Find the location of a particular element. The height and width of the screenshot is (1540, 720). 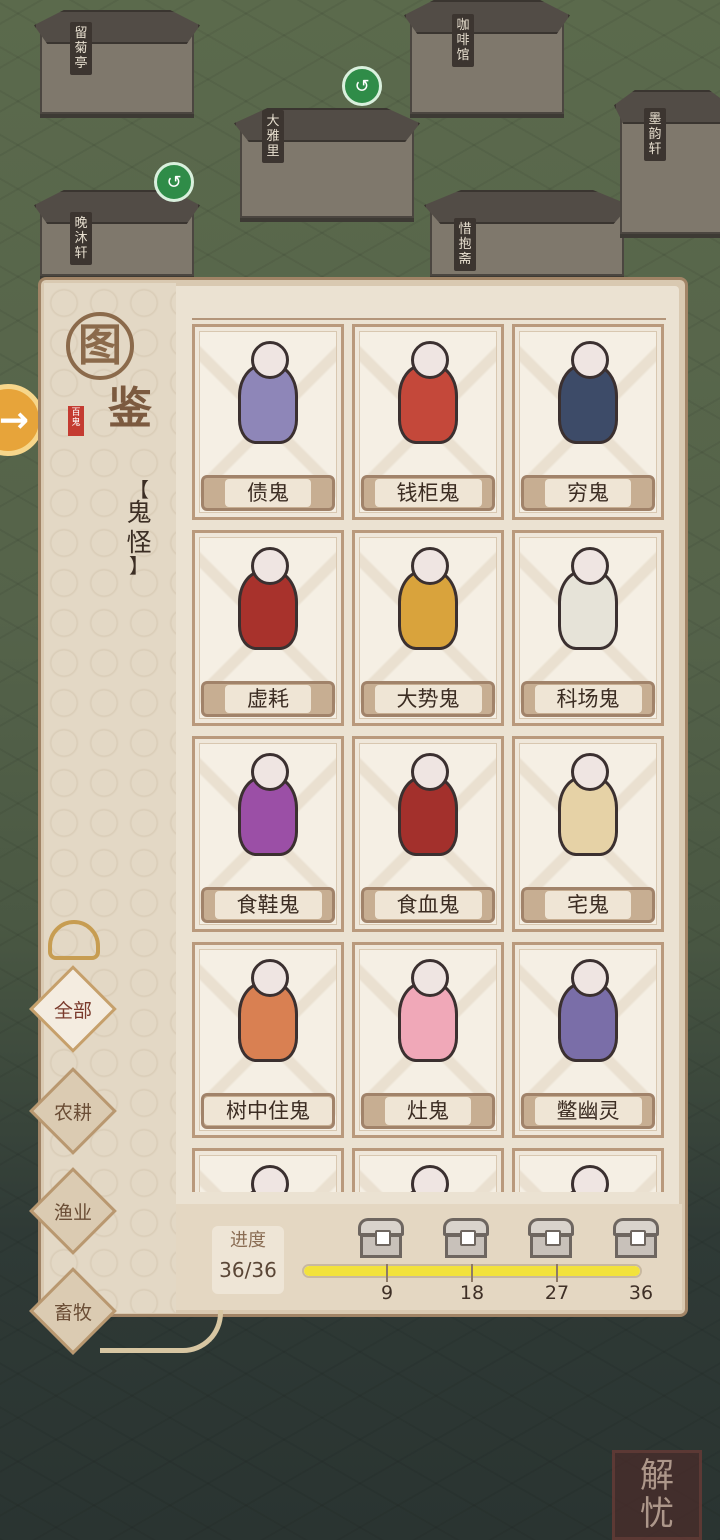

ghost-name-plate: 钱柜鬼 is located at coordinates (428, 493).